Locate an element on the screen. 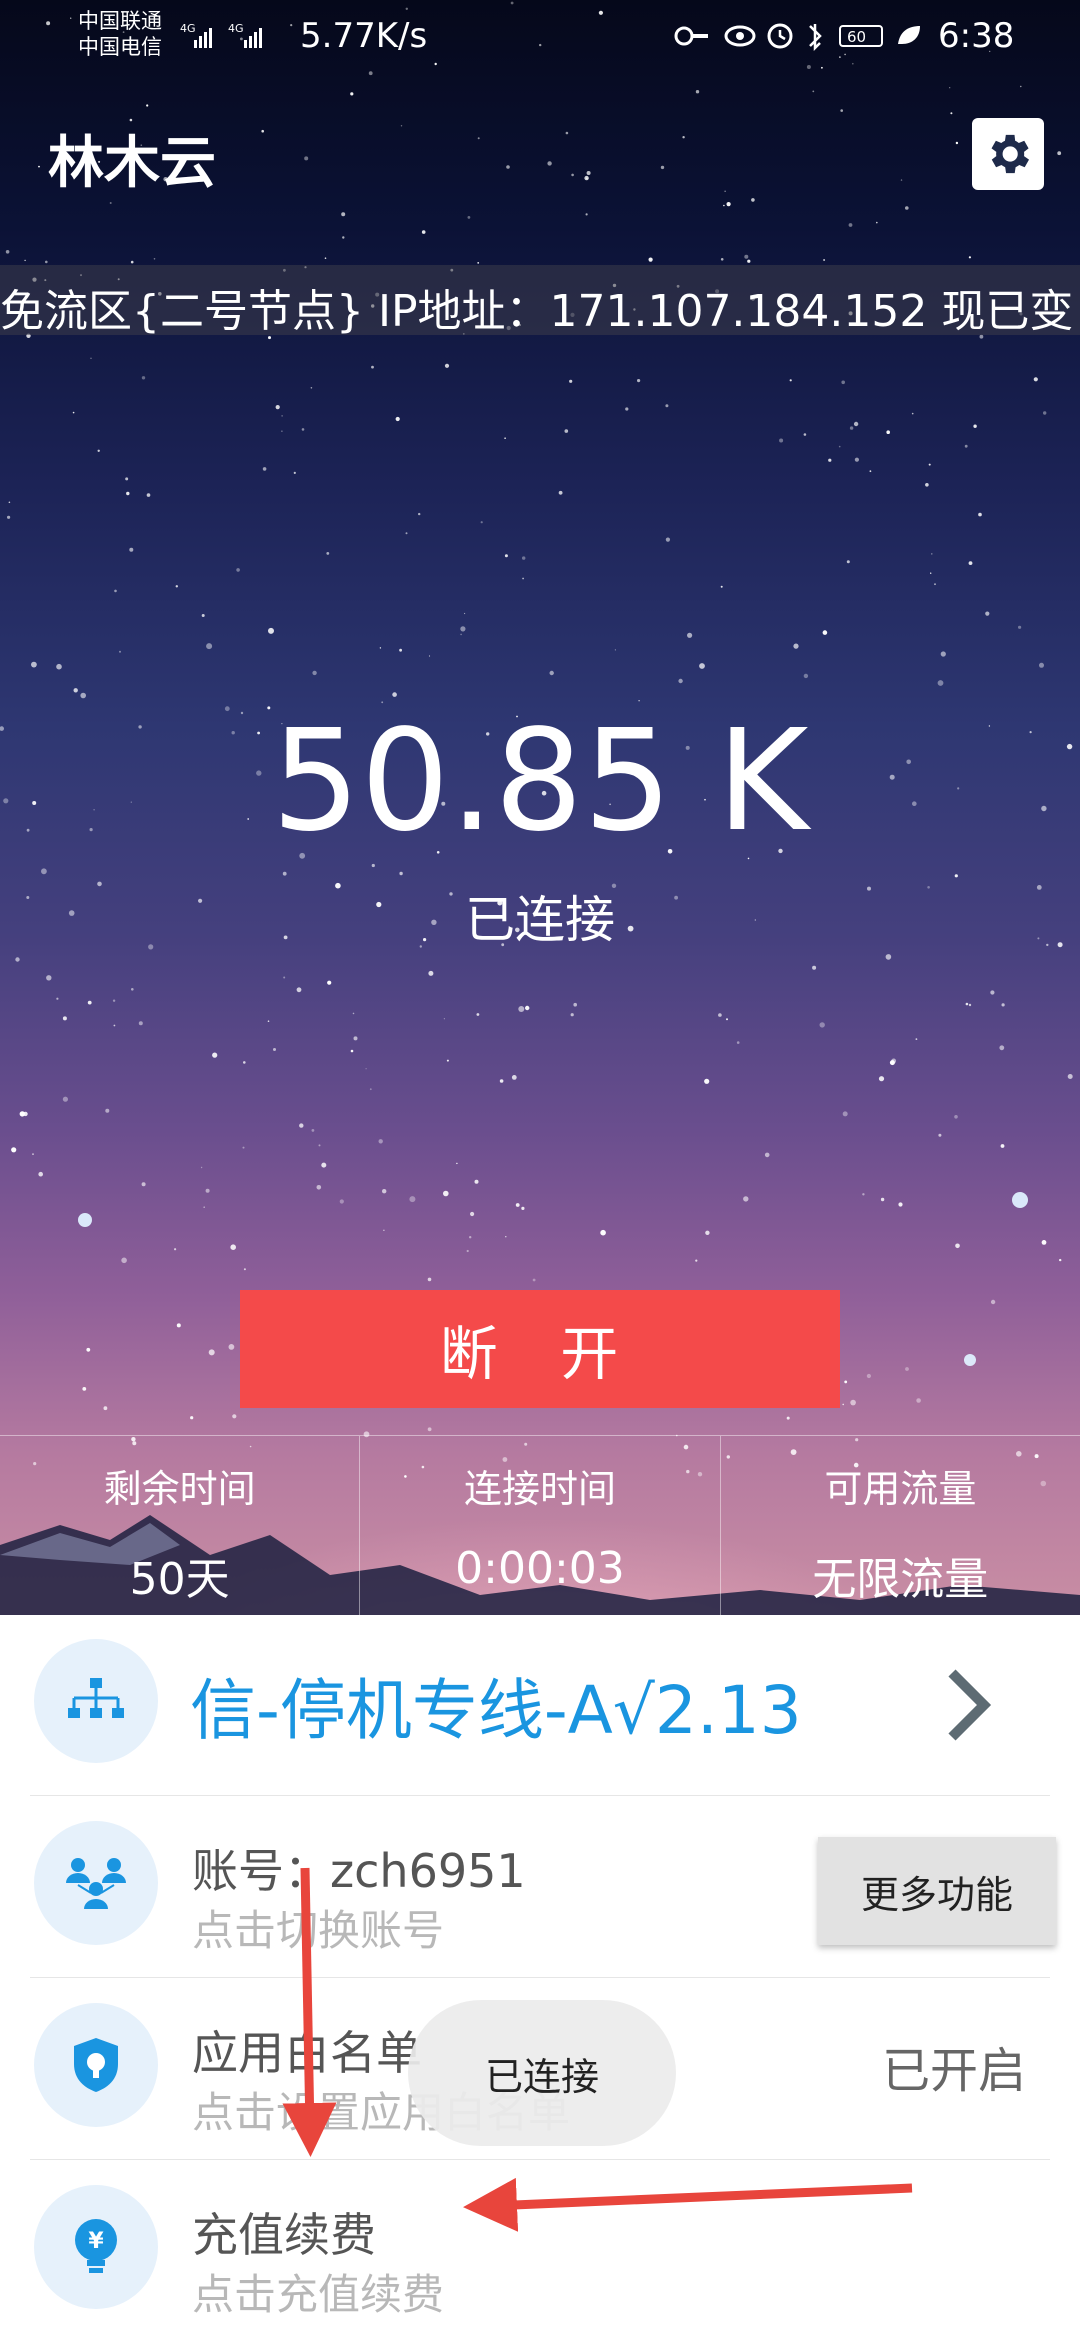 The height and width of the screenshot is (2340, 1080). stat-connection-time: 连接时间 0:00:03 is located at coordinates (540, 1526).